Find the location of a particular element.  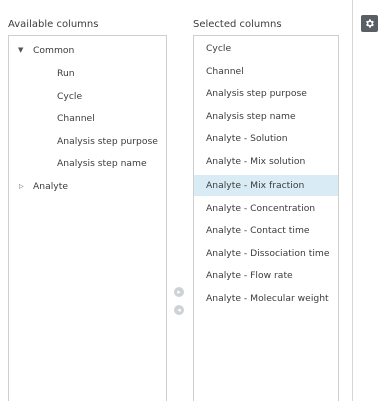

arrow-left-circle-icon: ◂ is located at coordinates (179, 310).